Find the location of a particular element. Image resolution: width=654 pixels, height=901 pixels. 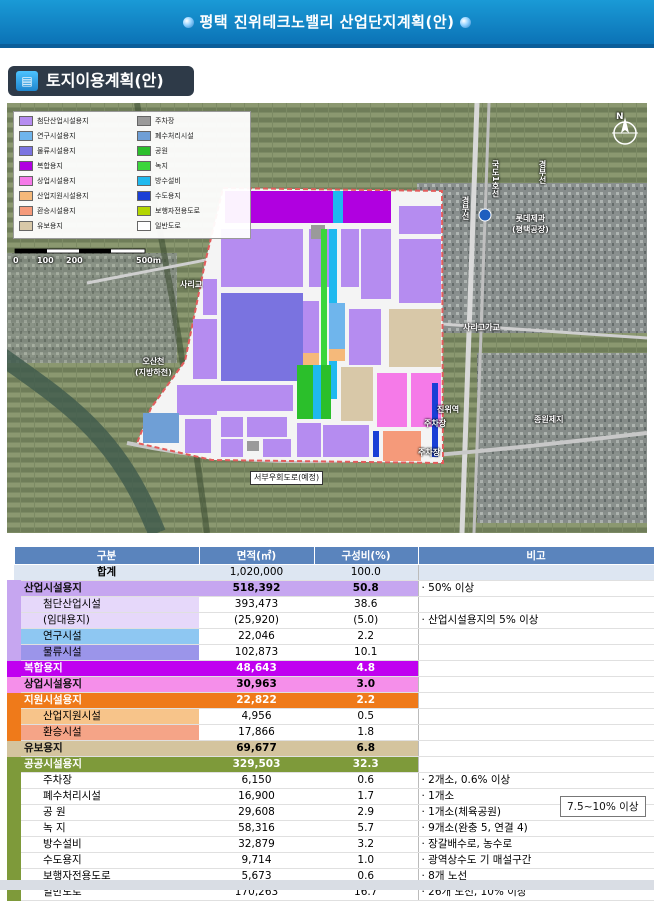

table-row: 수도용지 9,714 1.0 · 광역상수도 기 매설구간 is located at coordinates (330, 860).